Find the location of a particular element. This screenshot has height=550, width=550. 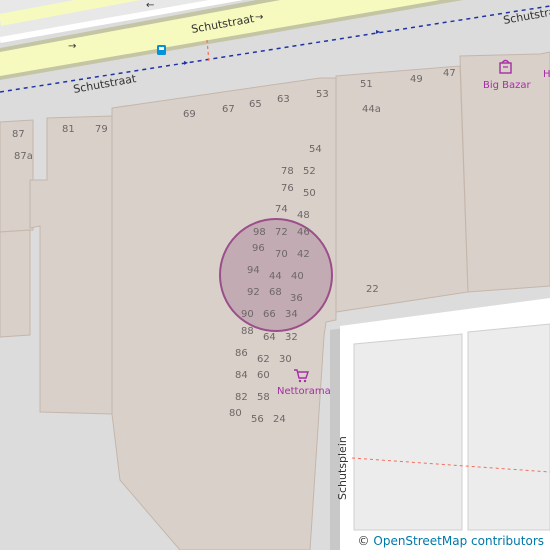

house-number: 52 is located at coordinates (309, 171).